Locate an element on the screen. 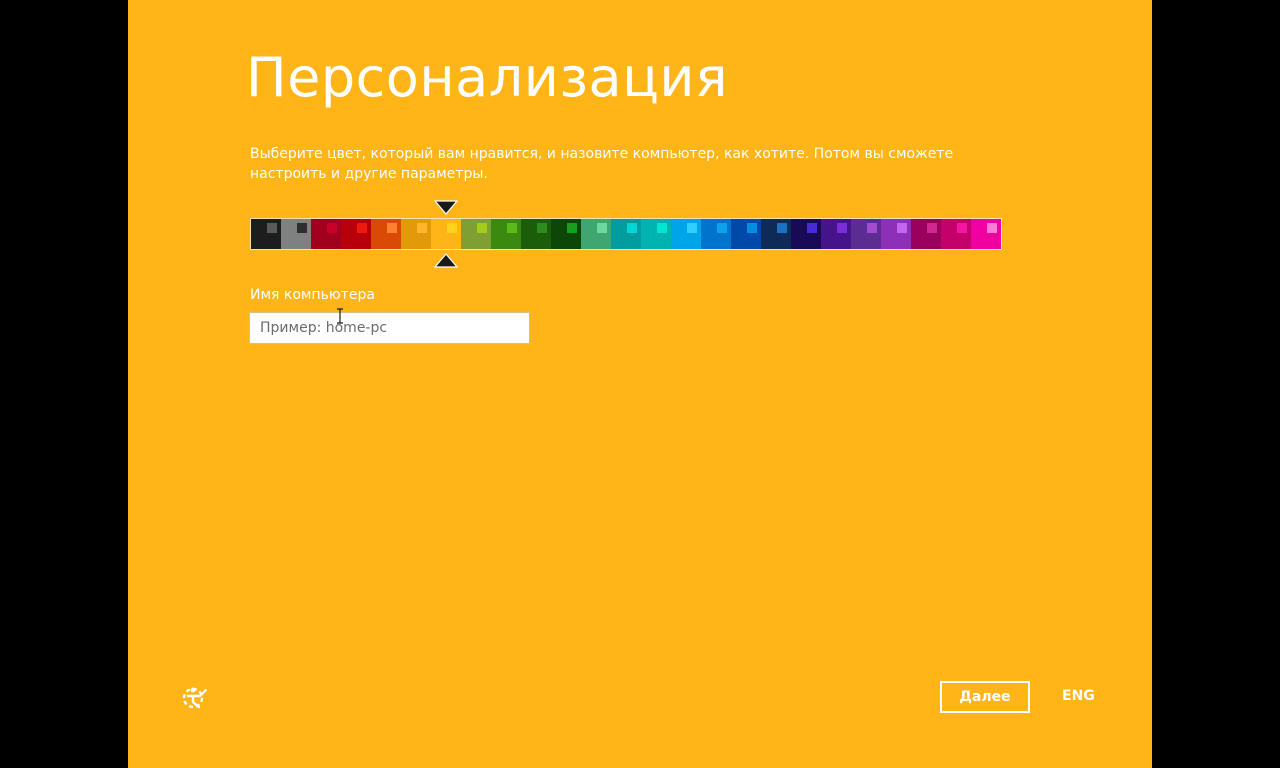 This screenshot has height=768, width=1280. computer-name-label: Имя компьютера is located at coordinates (312, 295).